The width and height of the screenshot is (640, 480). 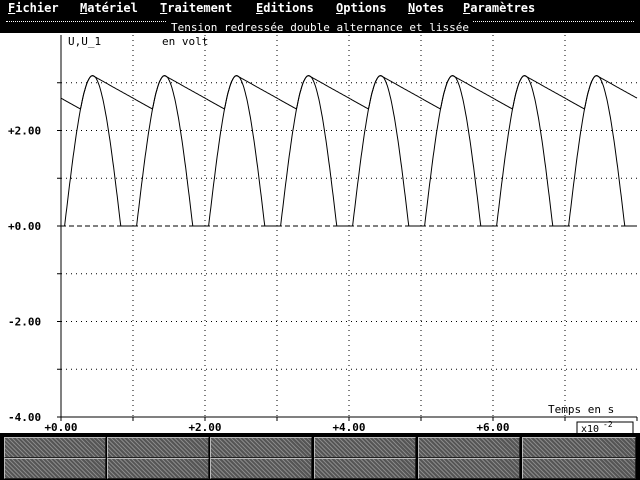 I want to click on x-axis-label: Temps en s, so click(x=581, y=409).